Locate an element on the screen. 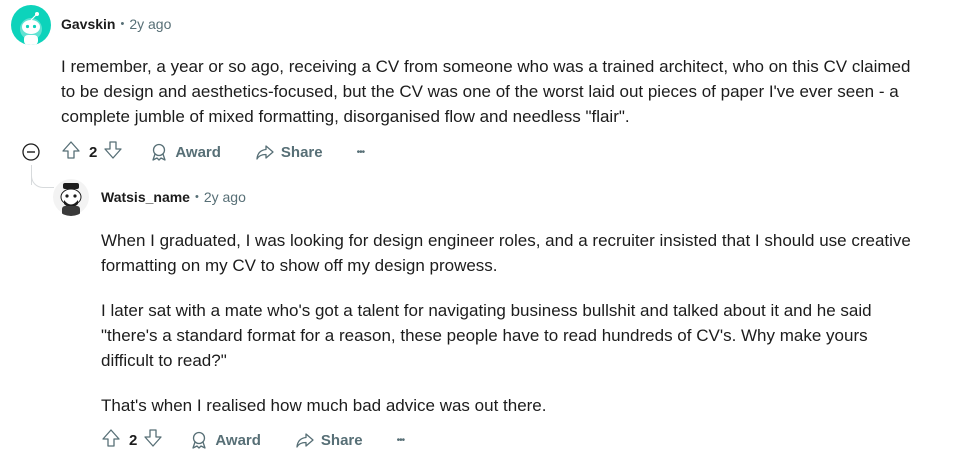 This screenshot has width=965, height=458. collapse-button is located at coordinates (31, 152).